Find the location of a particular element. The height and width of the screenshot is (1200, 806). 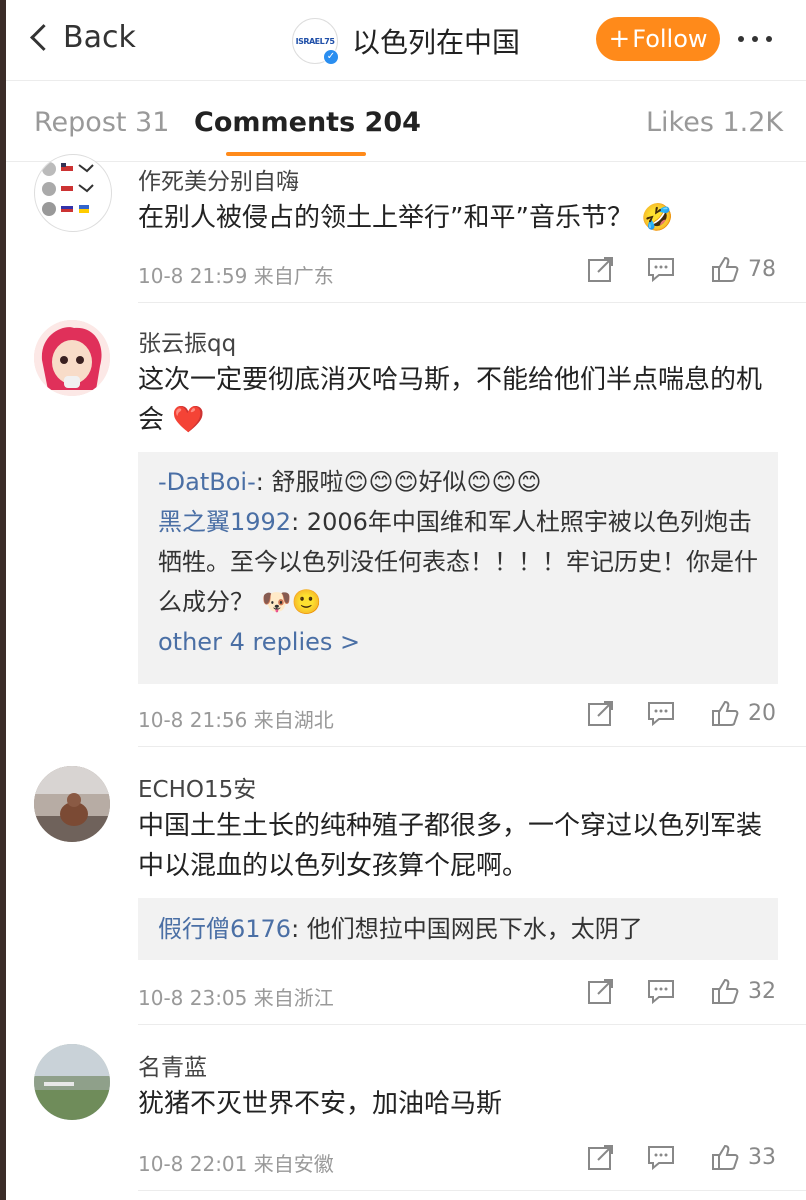

reply-username: -DatBoi- is located at coordinates (207, 482).